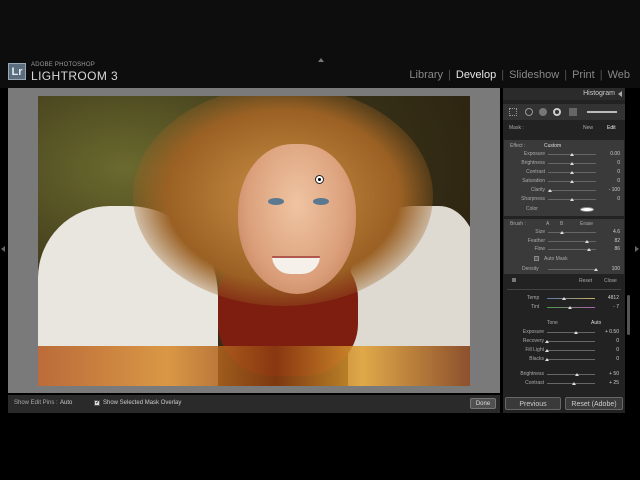  Describe the element at coordinates (75, 76) in the screenshot. I see `brand-title: LIGHTROOM 3` at that location.